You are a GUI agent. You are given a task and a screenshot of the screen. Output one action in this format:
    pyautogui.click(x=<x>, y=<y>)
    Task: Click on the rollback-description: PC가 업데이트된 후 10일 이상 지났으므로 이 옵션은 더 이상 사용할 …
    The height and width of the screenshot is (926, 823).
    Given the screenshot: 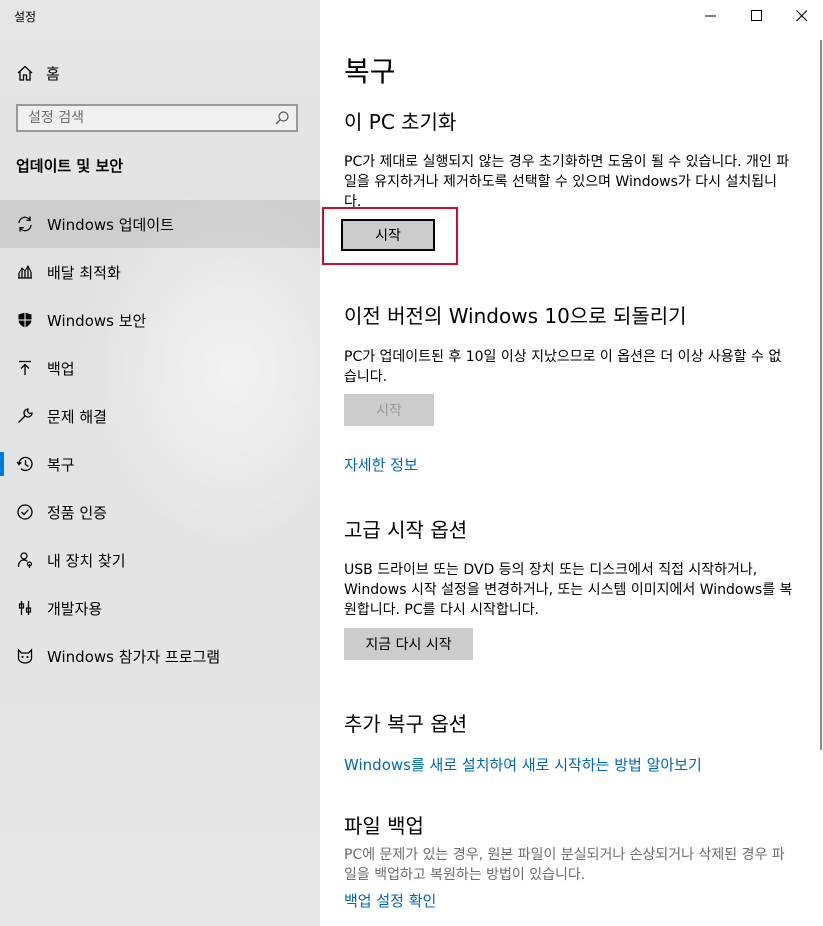 What is the action you would take?
    pyautogui.click(x=563, y=367)
    